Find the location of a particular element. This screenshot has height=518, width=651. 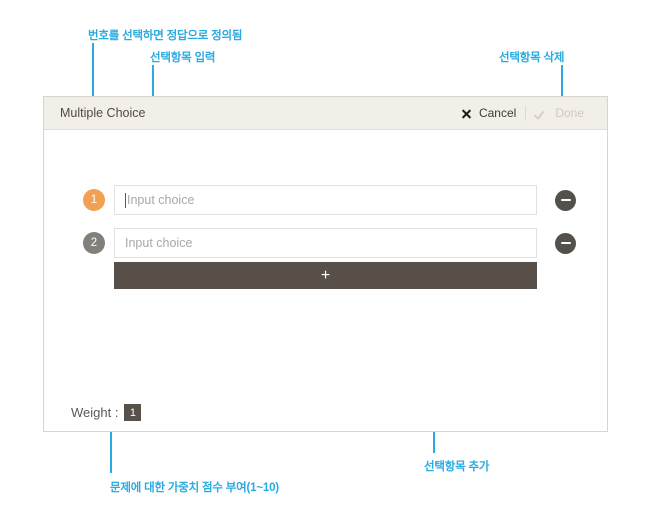

choice-row: 1 Input choice is located at coordinates (325, 200).